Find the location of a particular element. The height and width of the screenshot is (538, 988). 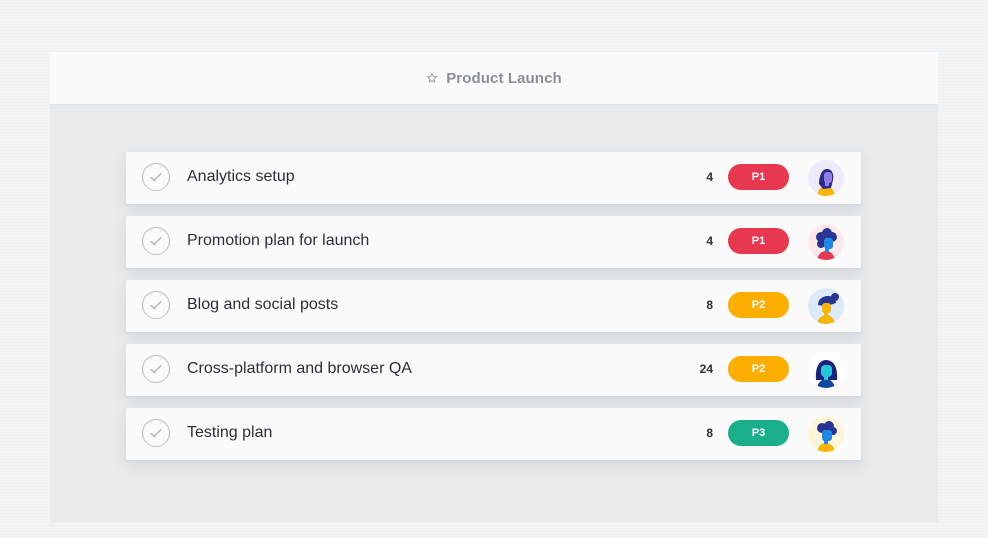

task-name: Cross-platform and browser QA is located at coordinates (299, 369).